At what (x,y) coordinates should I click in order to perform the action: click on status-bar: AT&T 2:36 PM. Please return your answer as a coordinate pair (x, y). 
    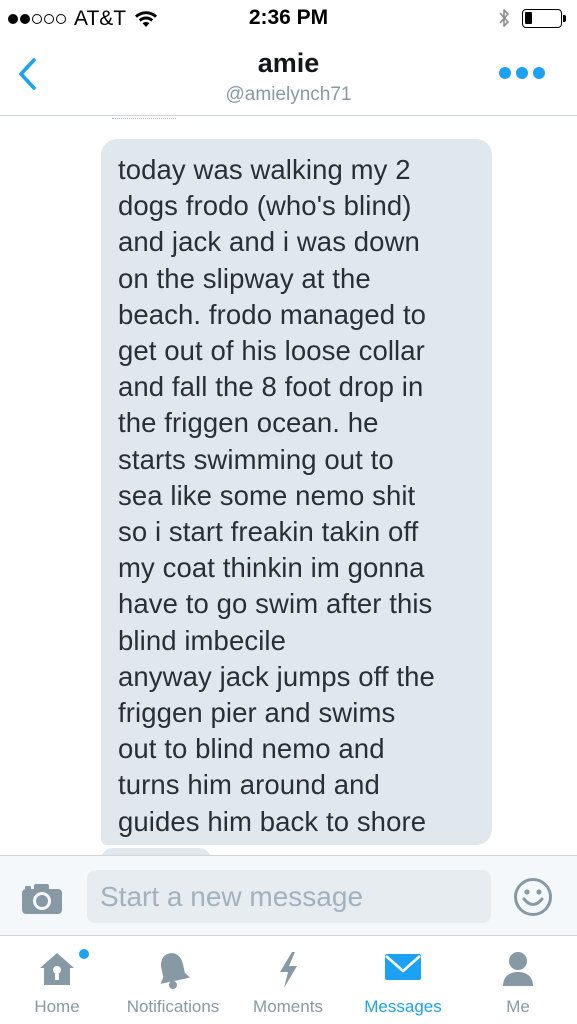
    Looking at the image, I should click on (288, 19).